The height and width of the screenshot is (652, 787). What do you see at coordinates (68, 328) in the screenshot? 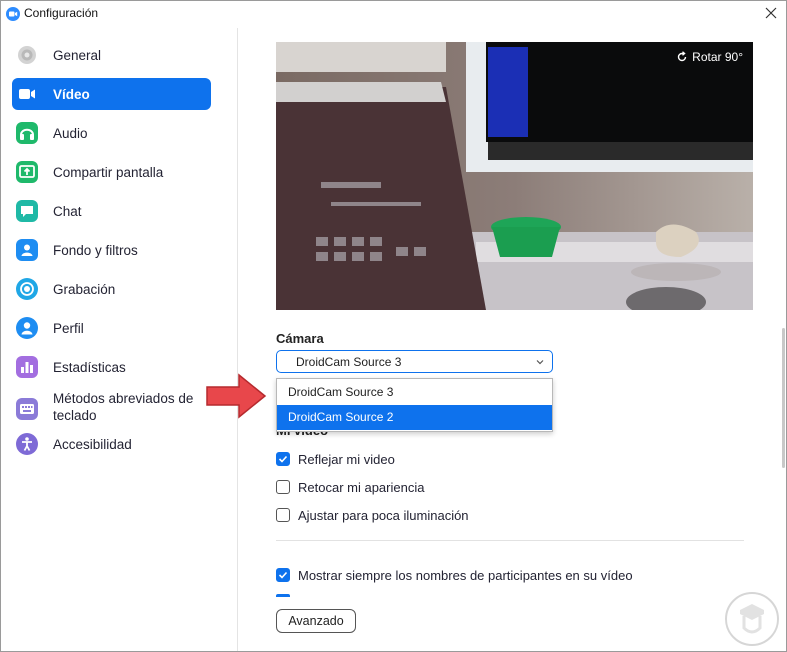
I see `sidebar-item-label: Perfil` at bounding box center [68, 328].